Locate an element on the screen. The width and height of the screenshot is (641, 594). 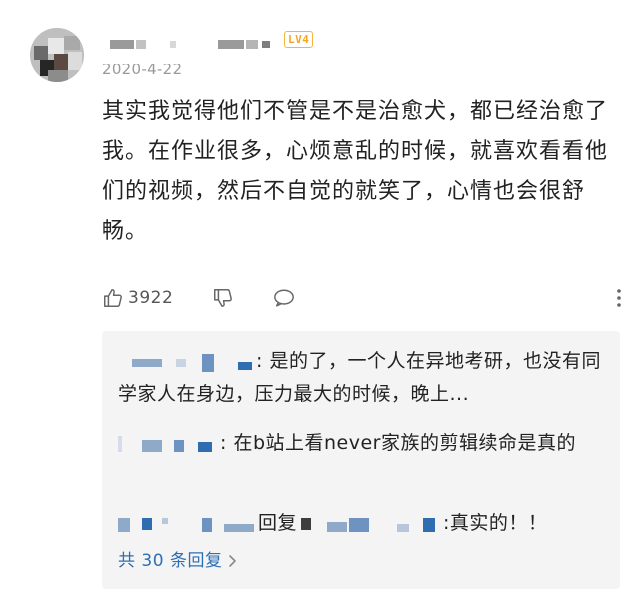
reply-word: 回复 is located at coordinates (278, 523).